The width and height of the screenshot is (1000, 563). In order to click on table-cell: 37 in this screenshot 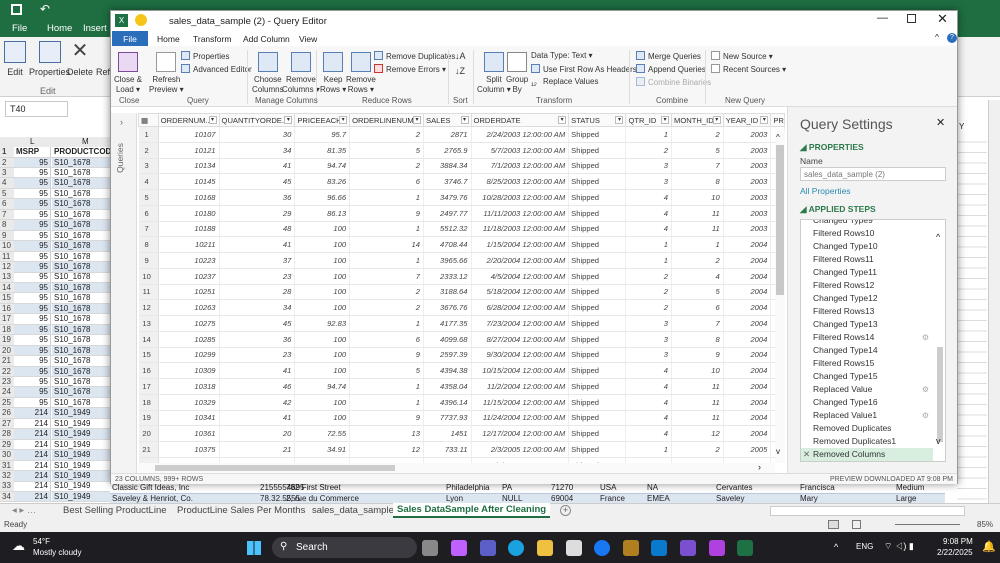, I will do `click(257, 260)`.